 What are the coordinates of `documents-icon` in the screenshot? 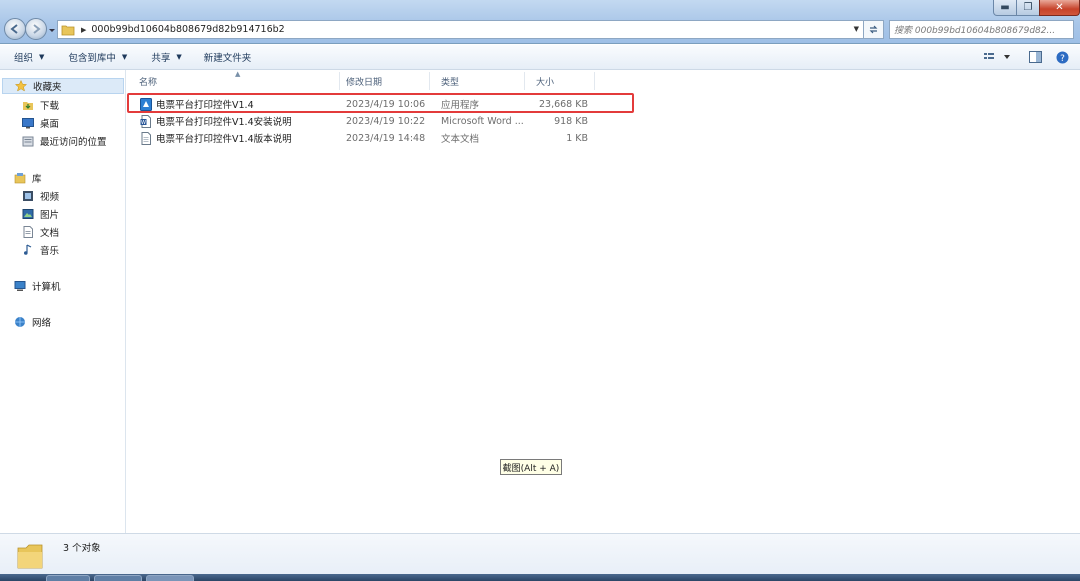 It's located at (28, 232).